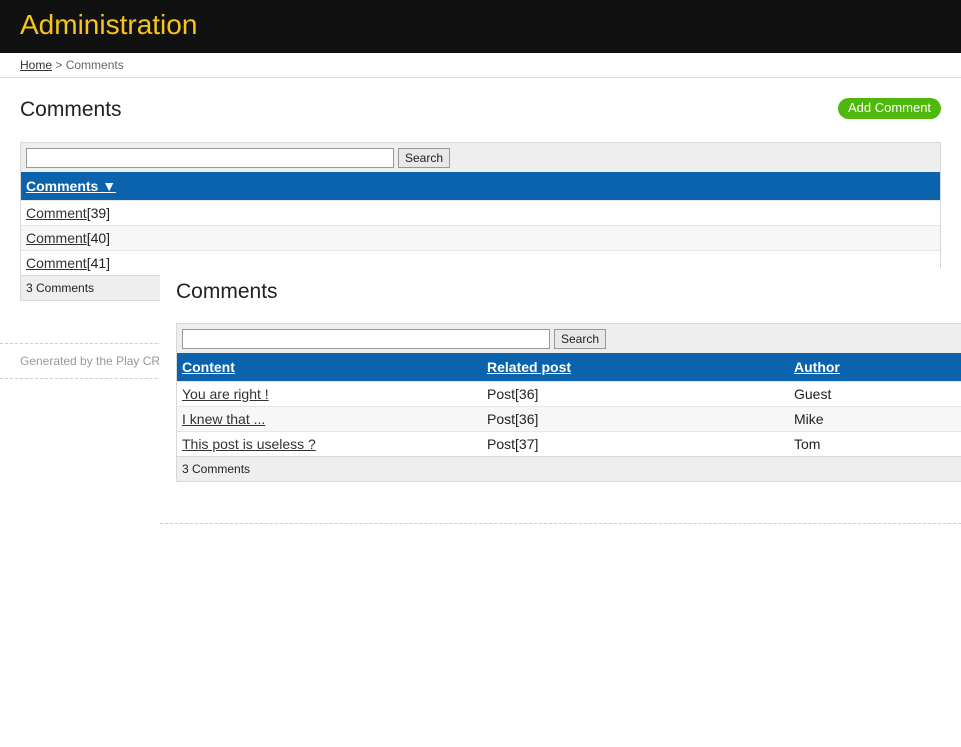 This screenshot has width=961, height=747. What do you see at coordinates (98, 263) in the screenshot?
I see `comment-id: [41]` at bounding box center [98, 263].